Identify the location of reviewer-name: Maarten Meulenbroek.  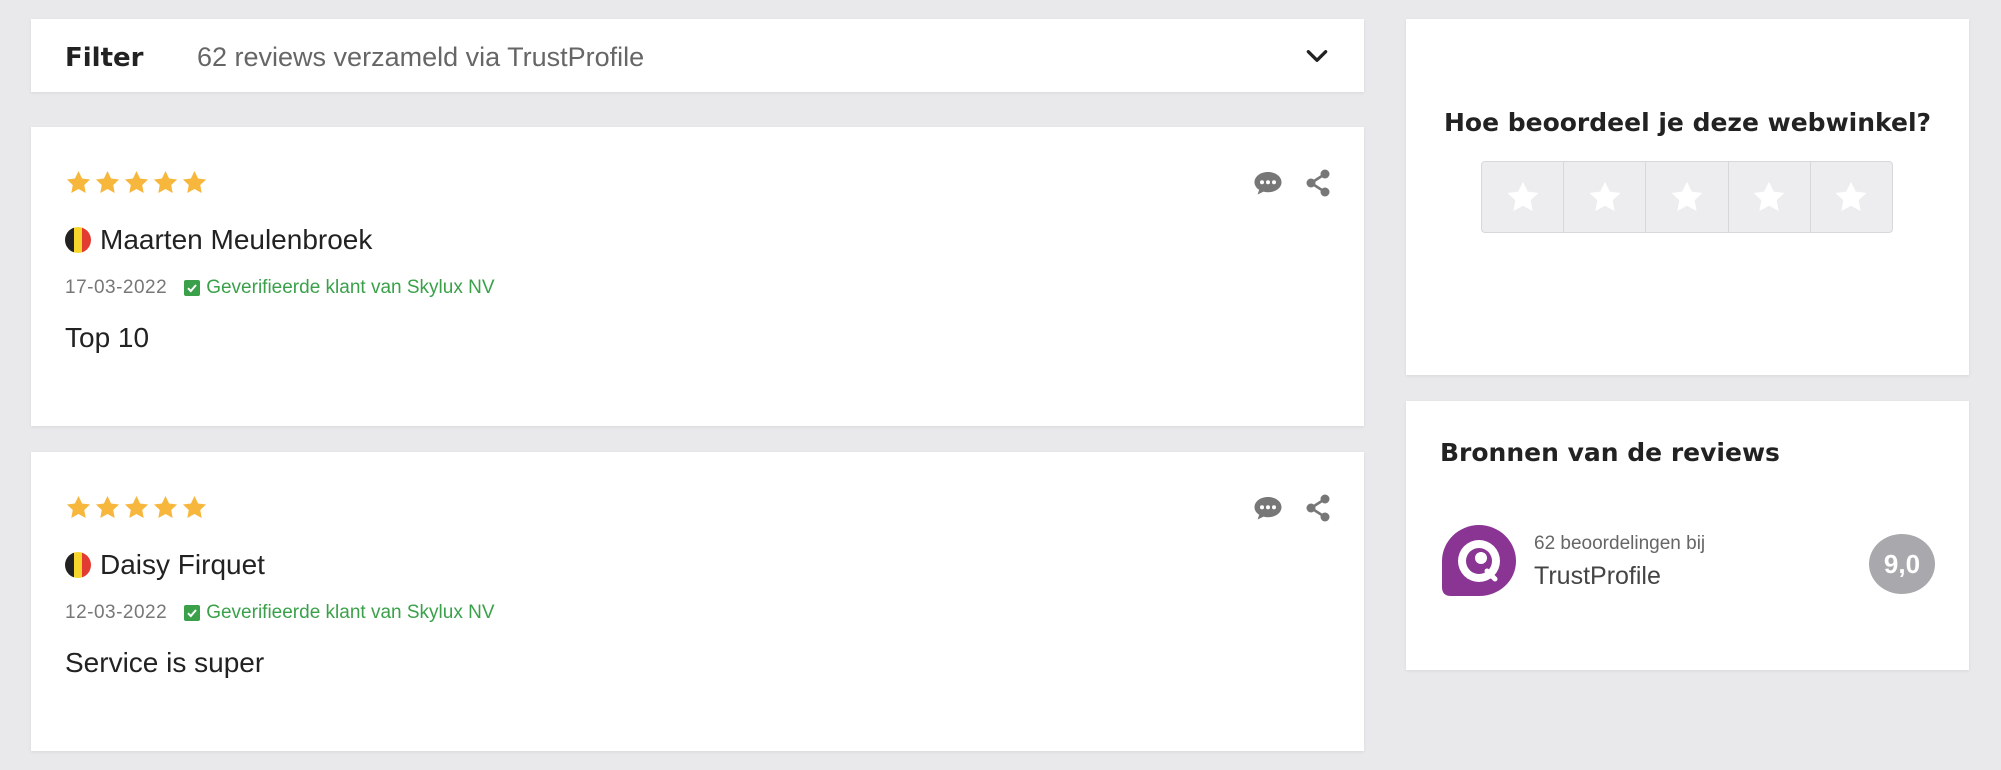
(236, 239).